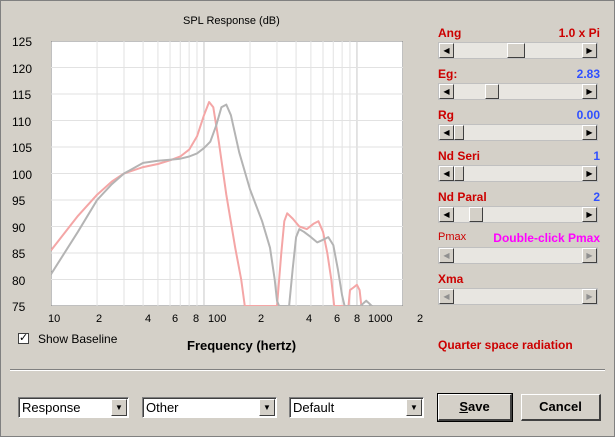 The height and width of the screenshot is (437, 615). I want to click on y-tick-label: 105, so click(22, 148).